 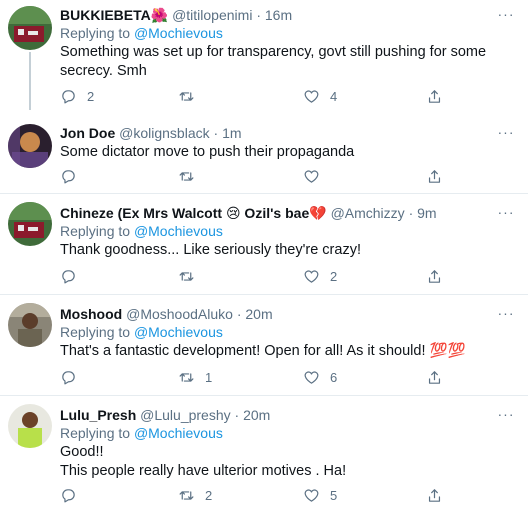 What do you see at coordinates (316, 176) in the screenshot?
I see `like-button` at bounding box center [316, 176].